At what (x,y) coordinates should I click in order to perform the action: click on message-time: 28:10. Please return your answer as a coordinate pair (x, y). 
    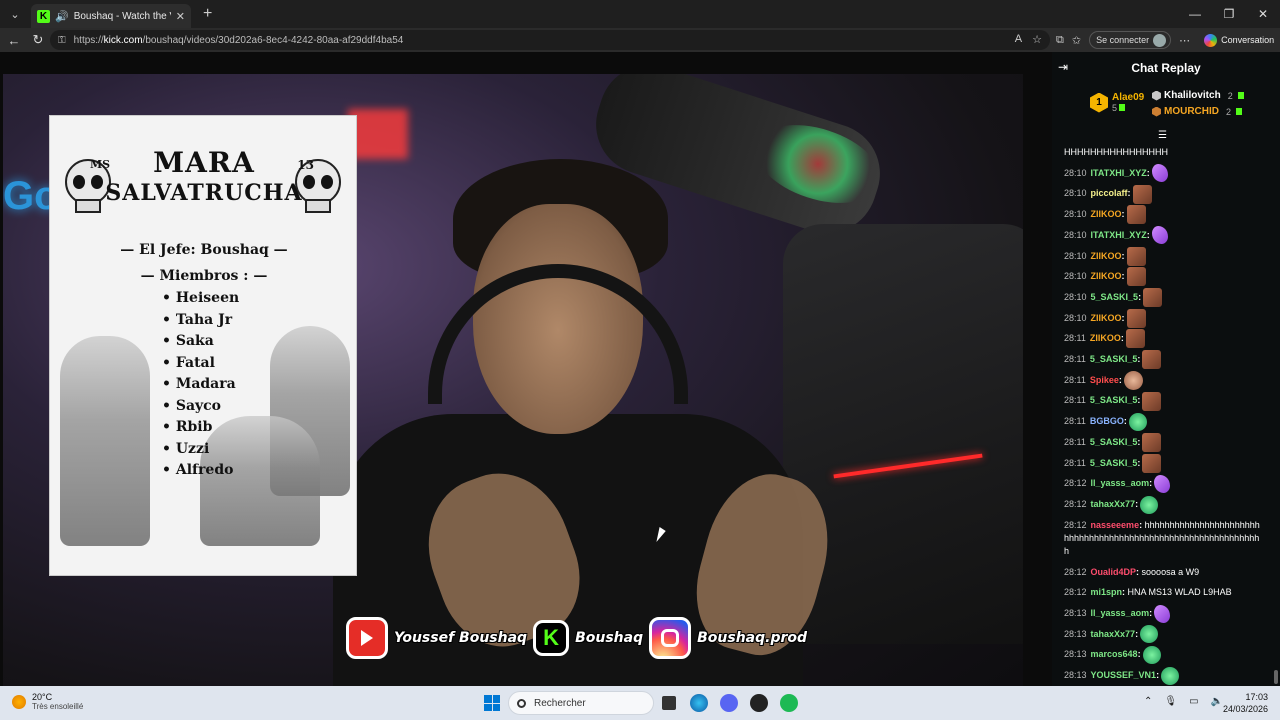
    Looking at the image, I should click on (1075, 276).